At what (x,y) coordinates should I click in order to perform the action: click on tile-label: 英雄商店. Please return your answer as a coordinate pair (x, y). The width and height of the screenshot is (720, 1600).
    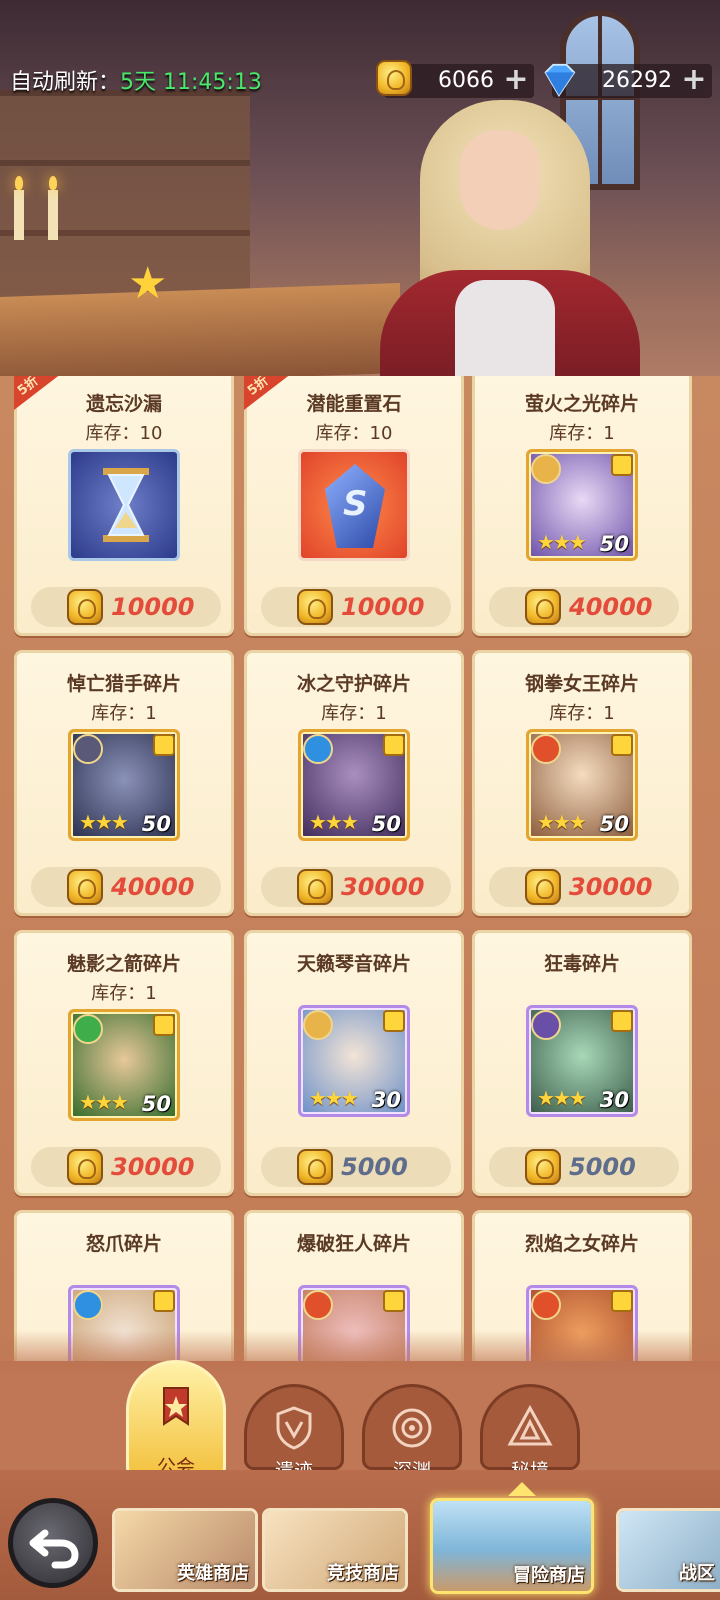
    Looking at the image, I should click on (213, 1573).